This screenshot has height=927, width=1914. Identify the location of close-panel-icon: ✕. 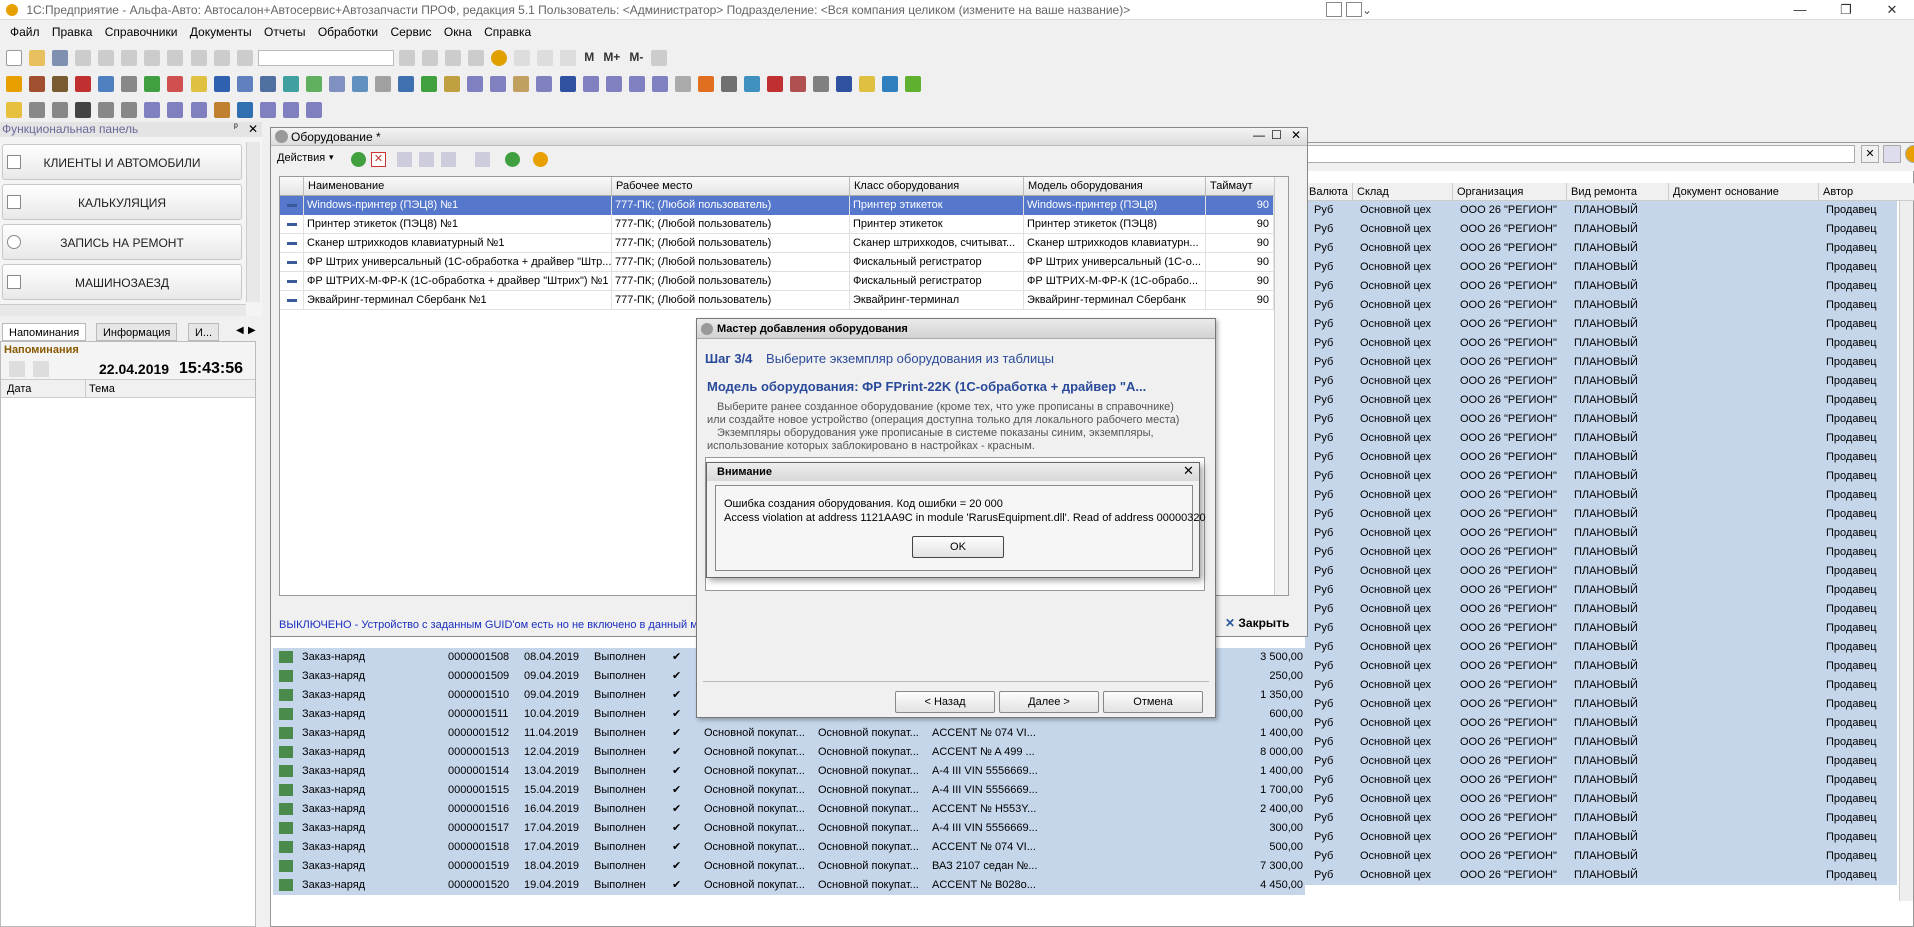
(253, 129).